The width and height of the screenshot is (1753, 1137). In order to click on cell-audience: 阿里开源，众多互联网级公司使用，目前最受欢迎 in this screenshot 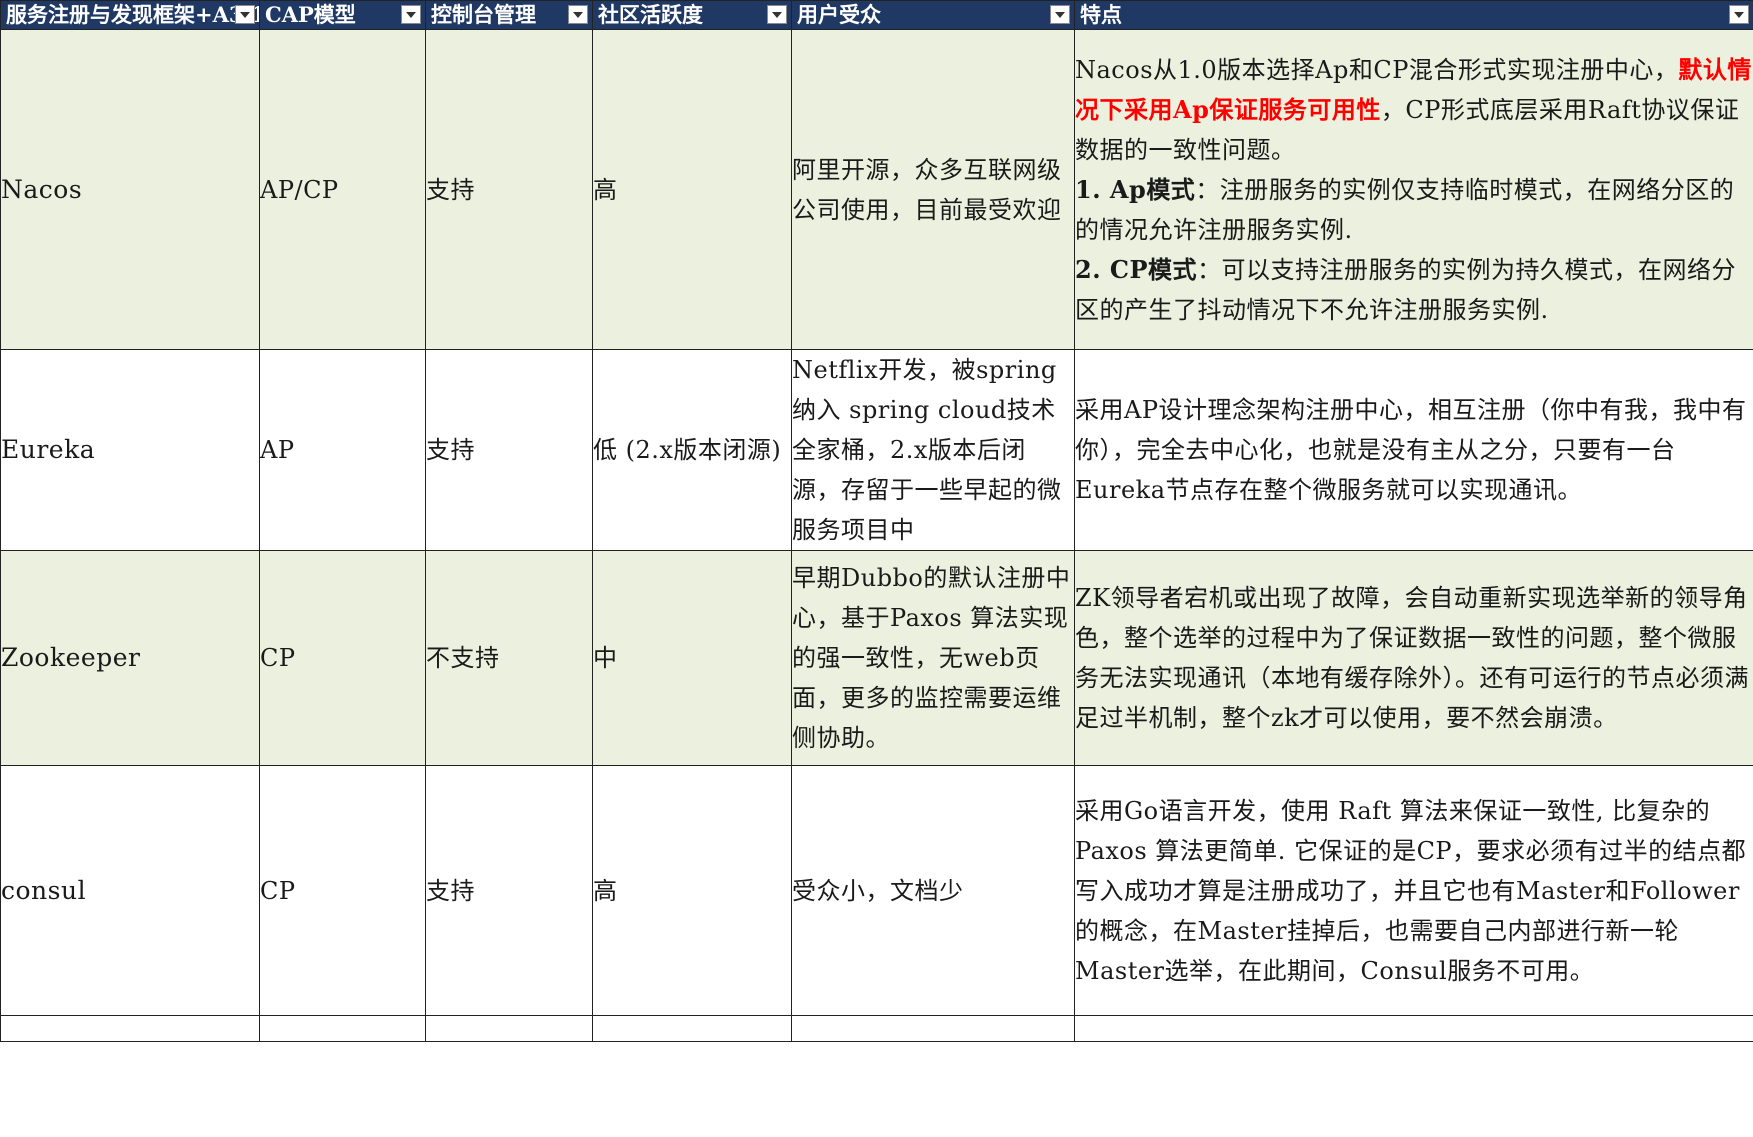, I will do `click(933, 189)`.